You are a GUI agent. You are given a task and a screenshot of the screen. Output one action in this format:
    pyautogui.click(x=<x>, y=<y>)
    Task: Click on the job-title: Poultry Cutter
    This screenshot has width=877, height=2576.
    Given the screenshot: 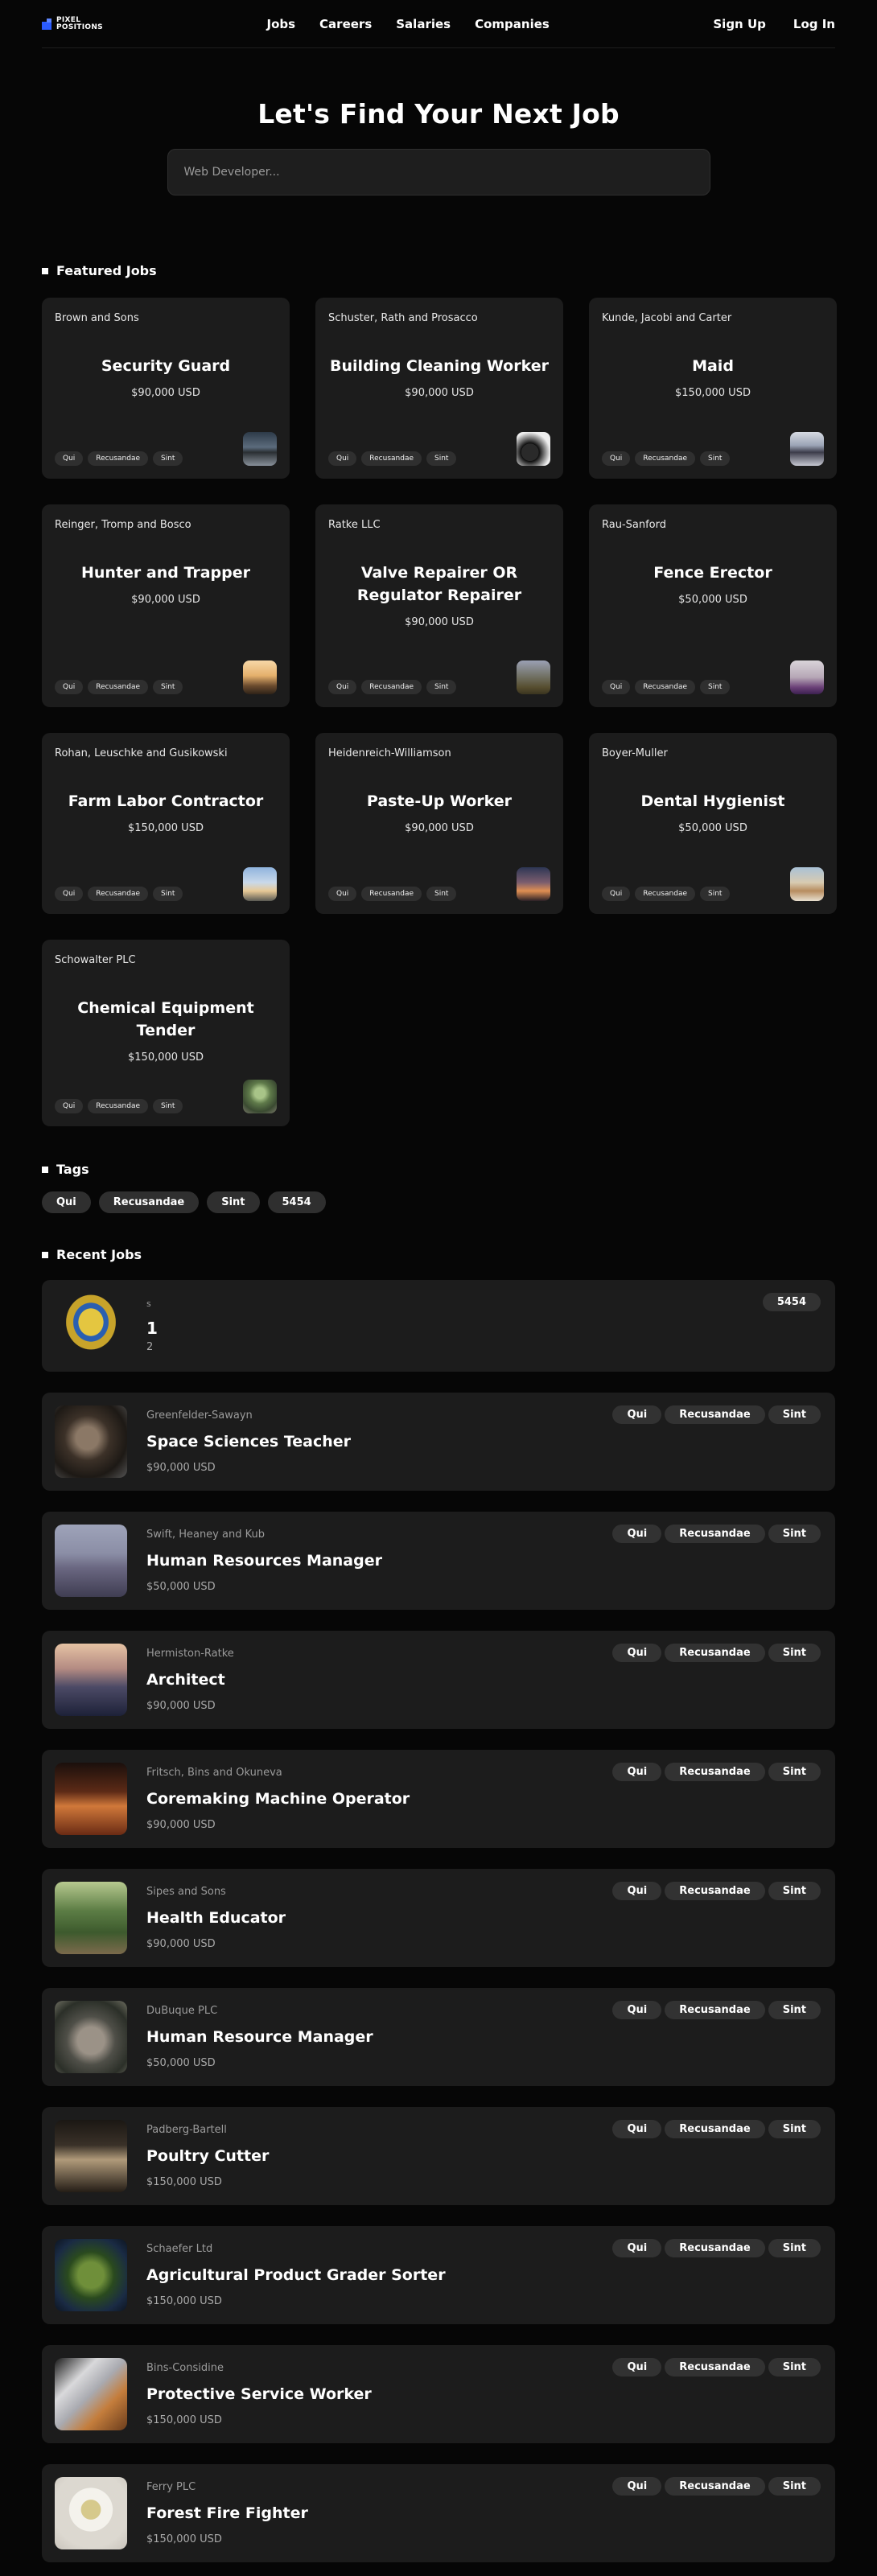 What is the action you would take?
    pyautogui.click(x=207, y=2156)
    